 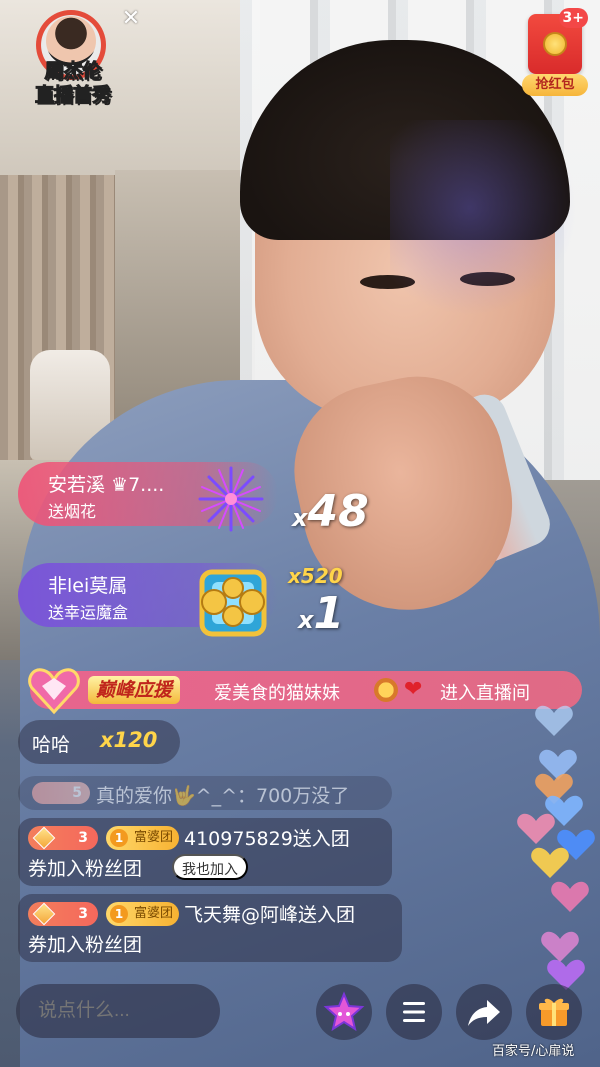 What do you see at coordinates (73, 71) in the screenshot?
I see `badge-title-line1: 周杰伦` at bounding box center [73, 71].